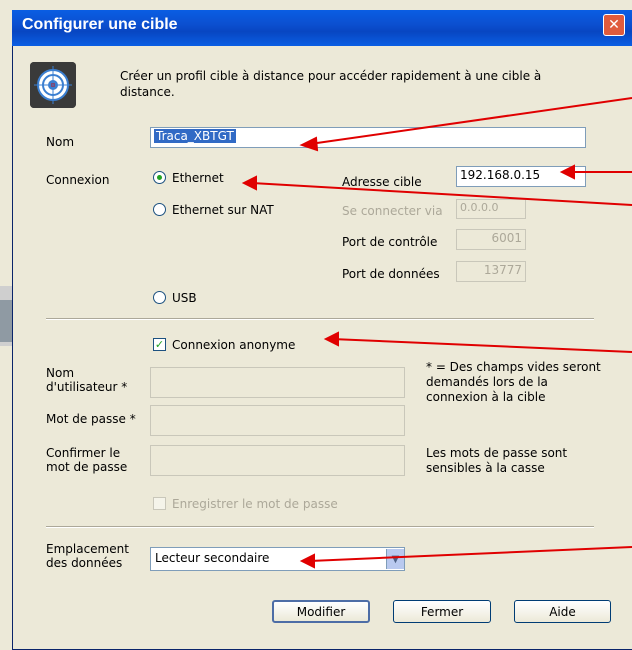 Image resolution: width=632 pixels, height=650 pixels. Describe the element at coordinates (331, 339) in the screenshot. I see `arrowhead-anonymous` at that location.